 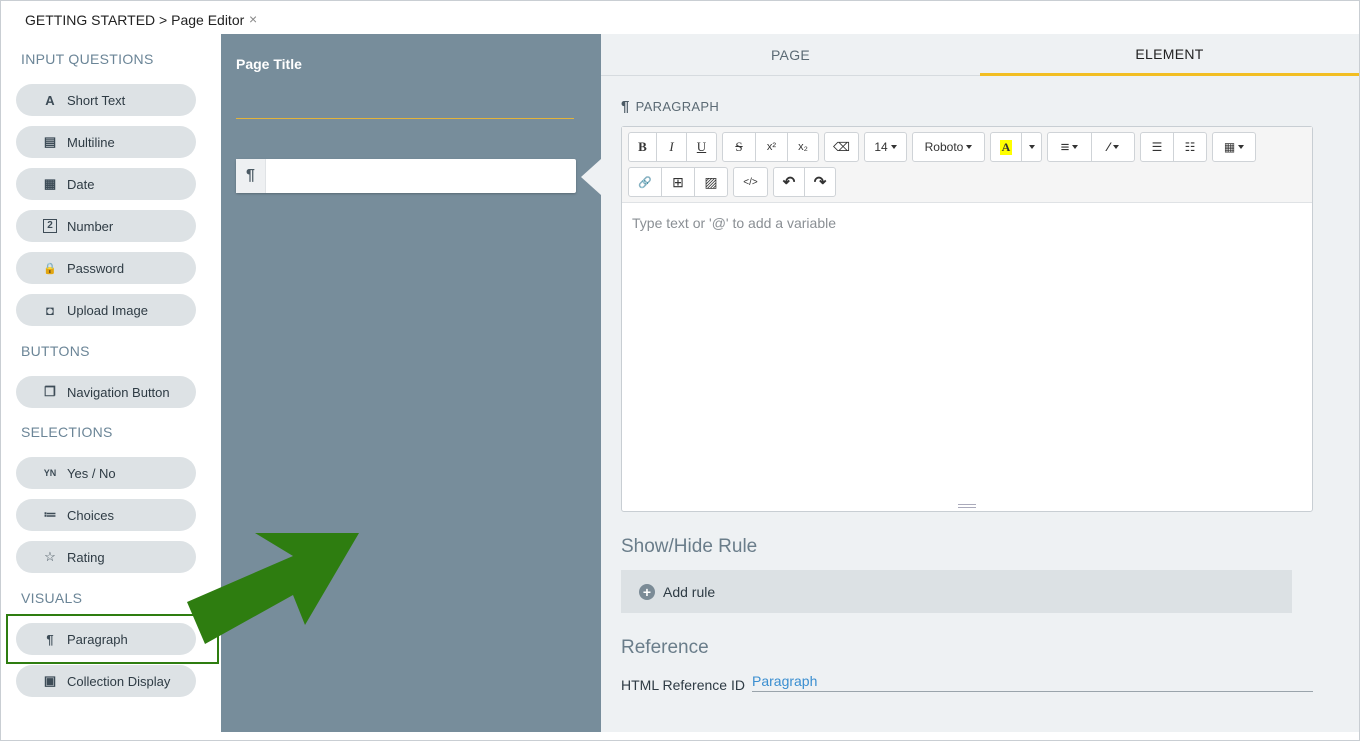 I want to click on palette-item-collection-display: ▣ Collection Display, so click(x=106, y=681).